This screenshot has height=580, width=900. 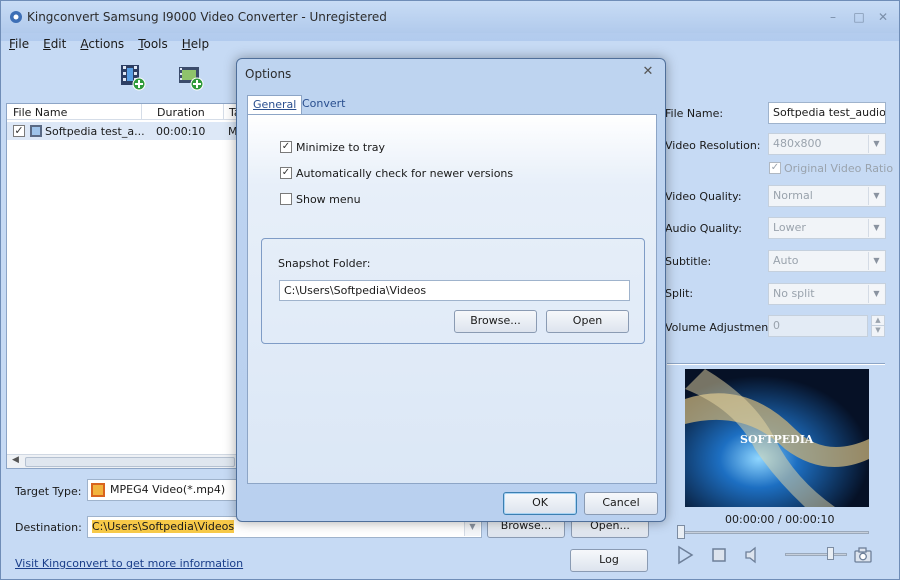 I want to click on close-button: ✕, so click(x=883, y=17).